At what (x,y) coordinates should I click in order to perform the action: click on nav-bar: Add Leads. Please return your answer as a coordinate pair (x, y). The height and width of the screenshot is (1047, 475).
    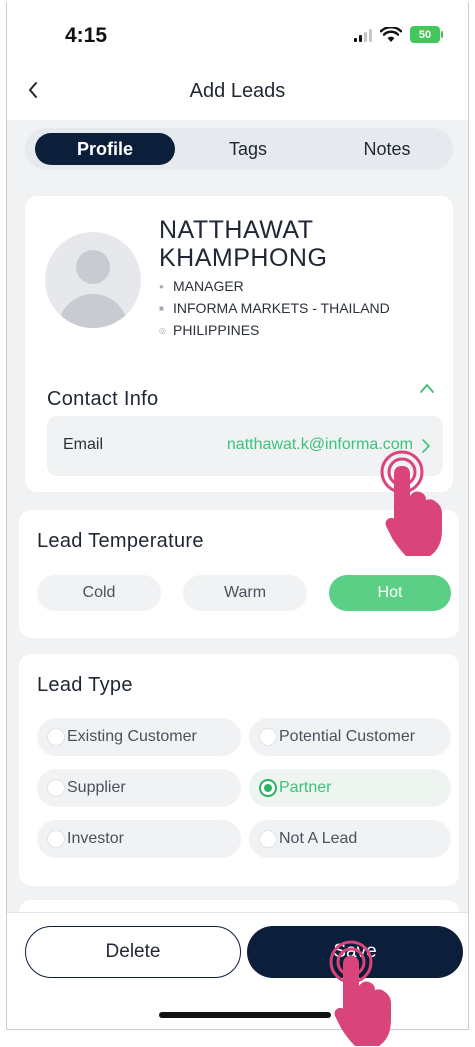
    Looking at the image, I should click on (237, 92).